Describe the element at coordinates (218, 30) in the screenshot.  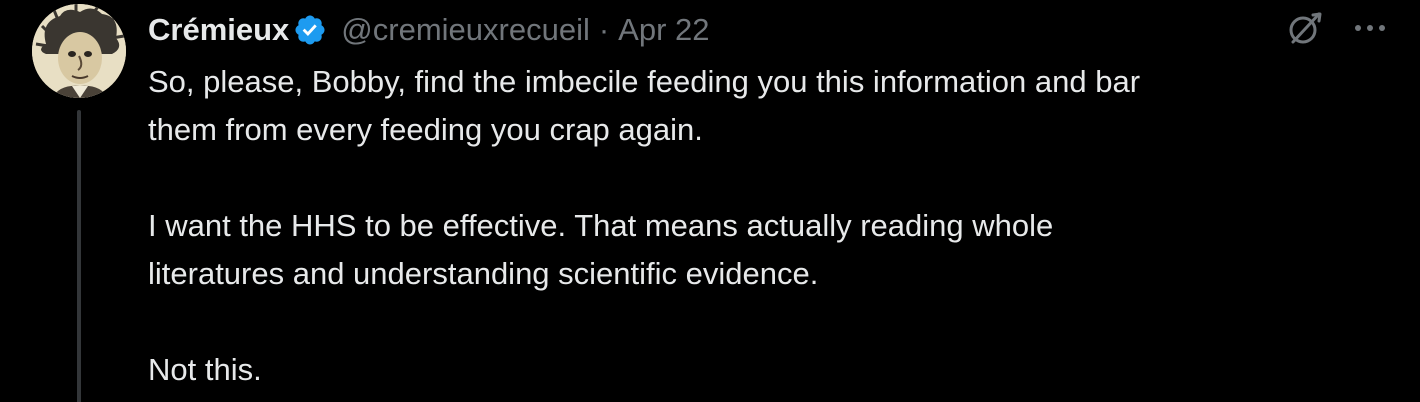
I see `author-display-name: Crémieux` at that location.